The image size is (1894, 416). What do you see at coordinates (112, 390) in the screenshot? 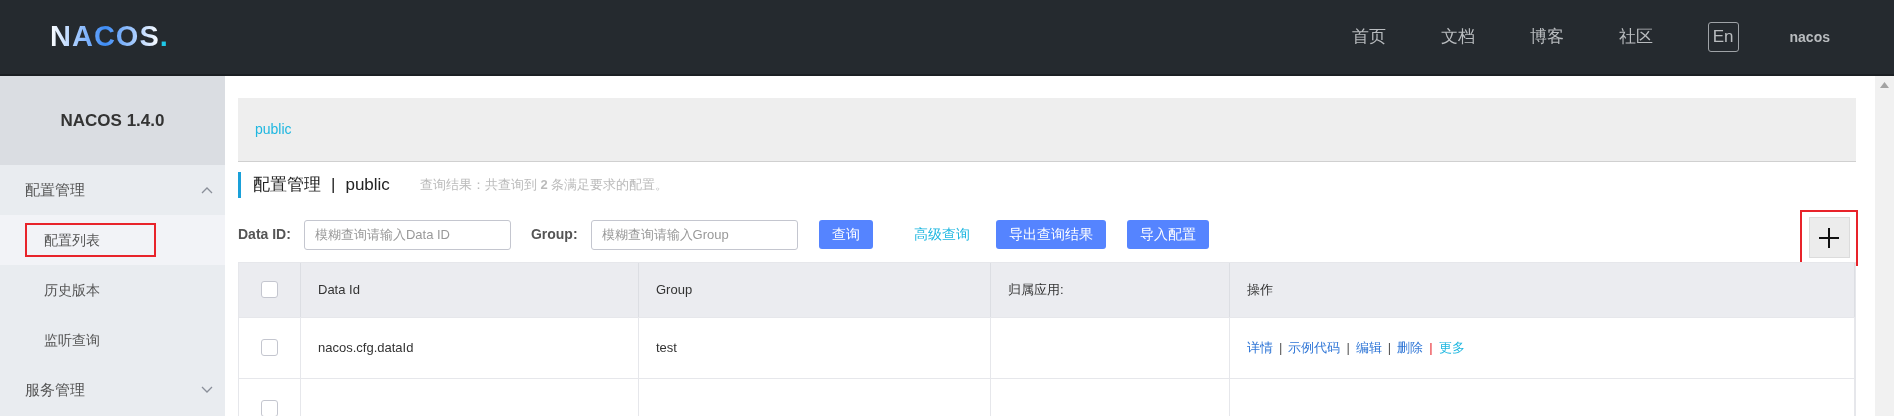
I see `sidebar-group: 服务管理` at bounding box center [112, 390].